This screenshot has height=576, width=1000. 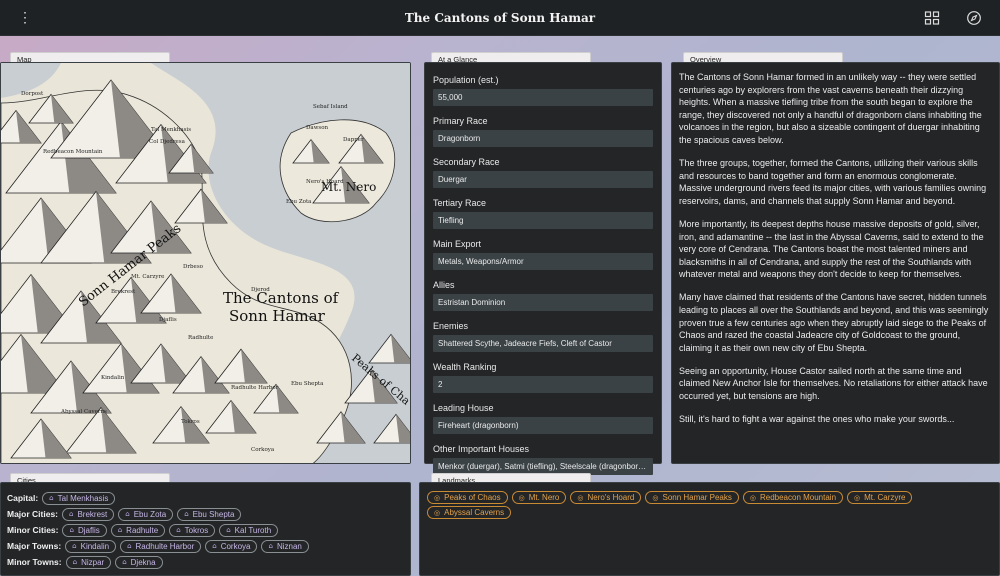 I want to click on city-chip-label: Ebu Zota, so click(x=150, y=514).